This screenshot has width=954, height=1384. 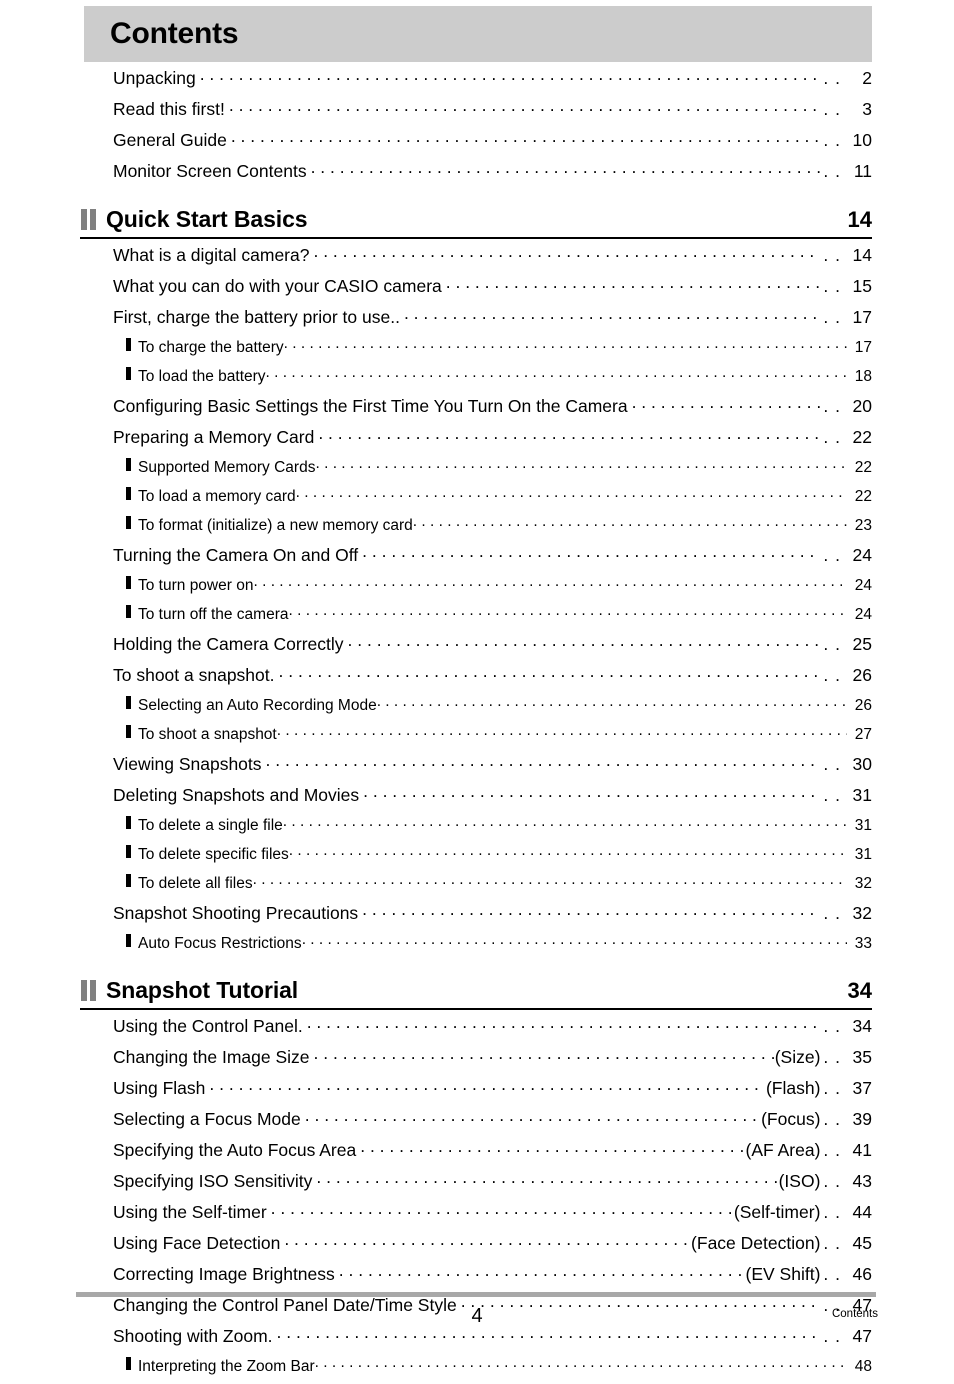 I want to click on toc-section-title: Snapshot Tutorial, so click(x=202, y=990).